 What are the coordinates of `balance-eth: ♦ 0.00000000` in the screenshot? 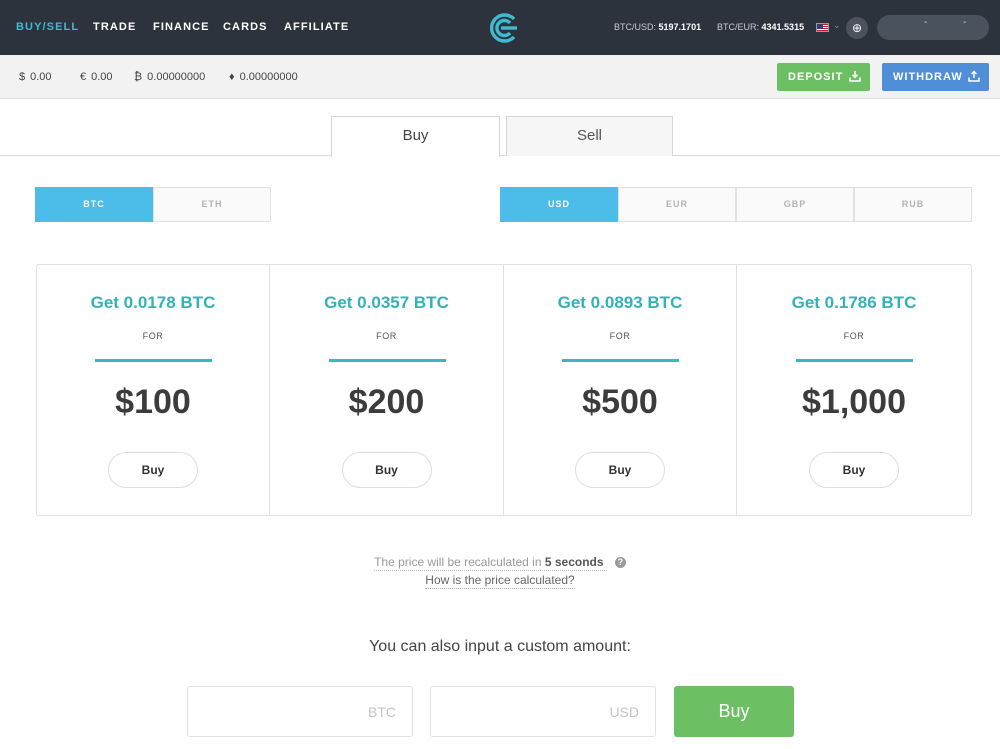 It's located at (263, 77).